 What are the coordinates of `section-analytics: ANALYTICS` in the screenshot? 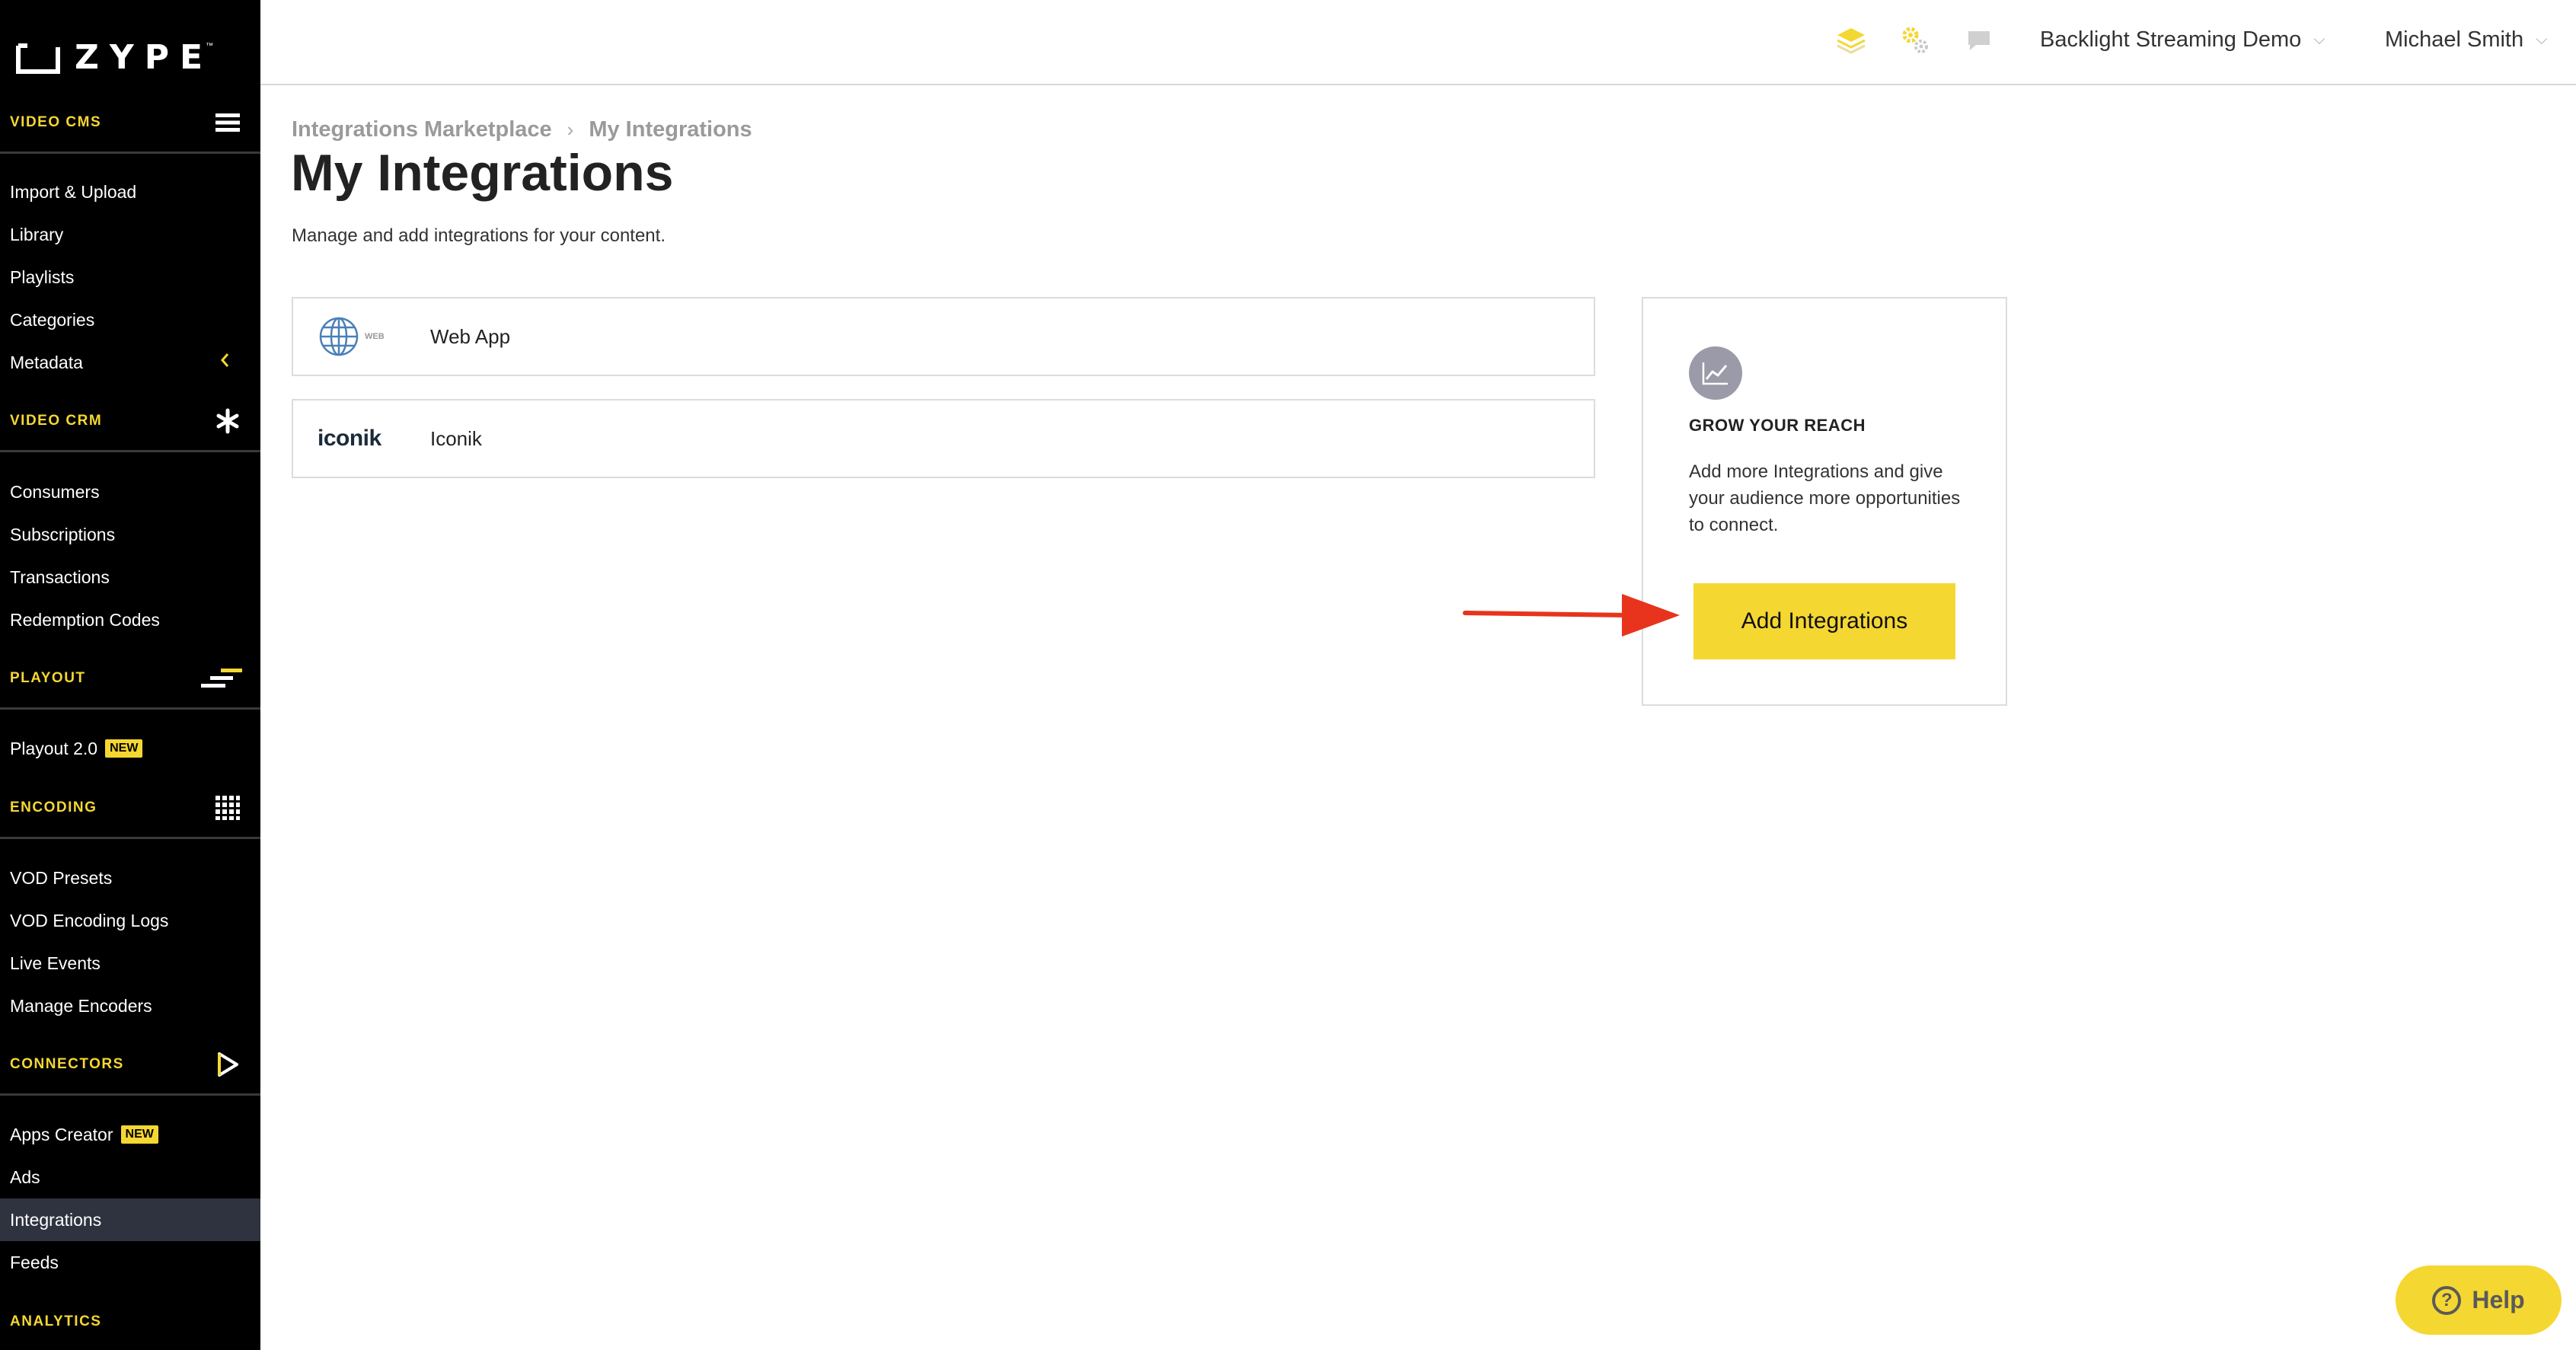 It's located at (130, 1320).